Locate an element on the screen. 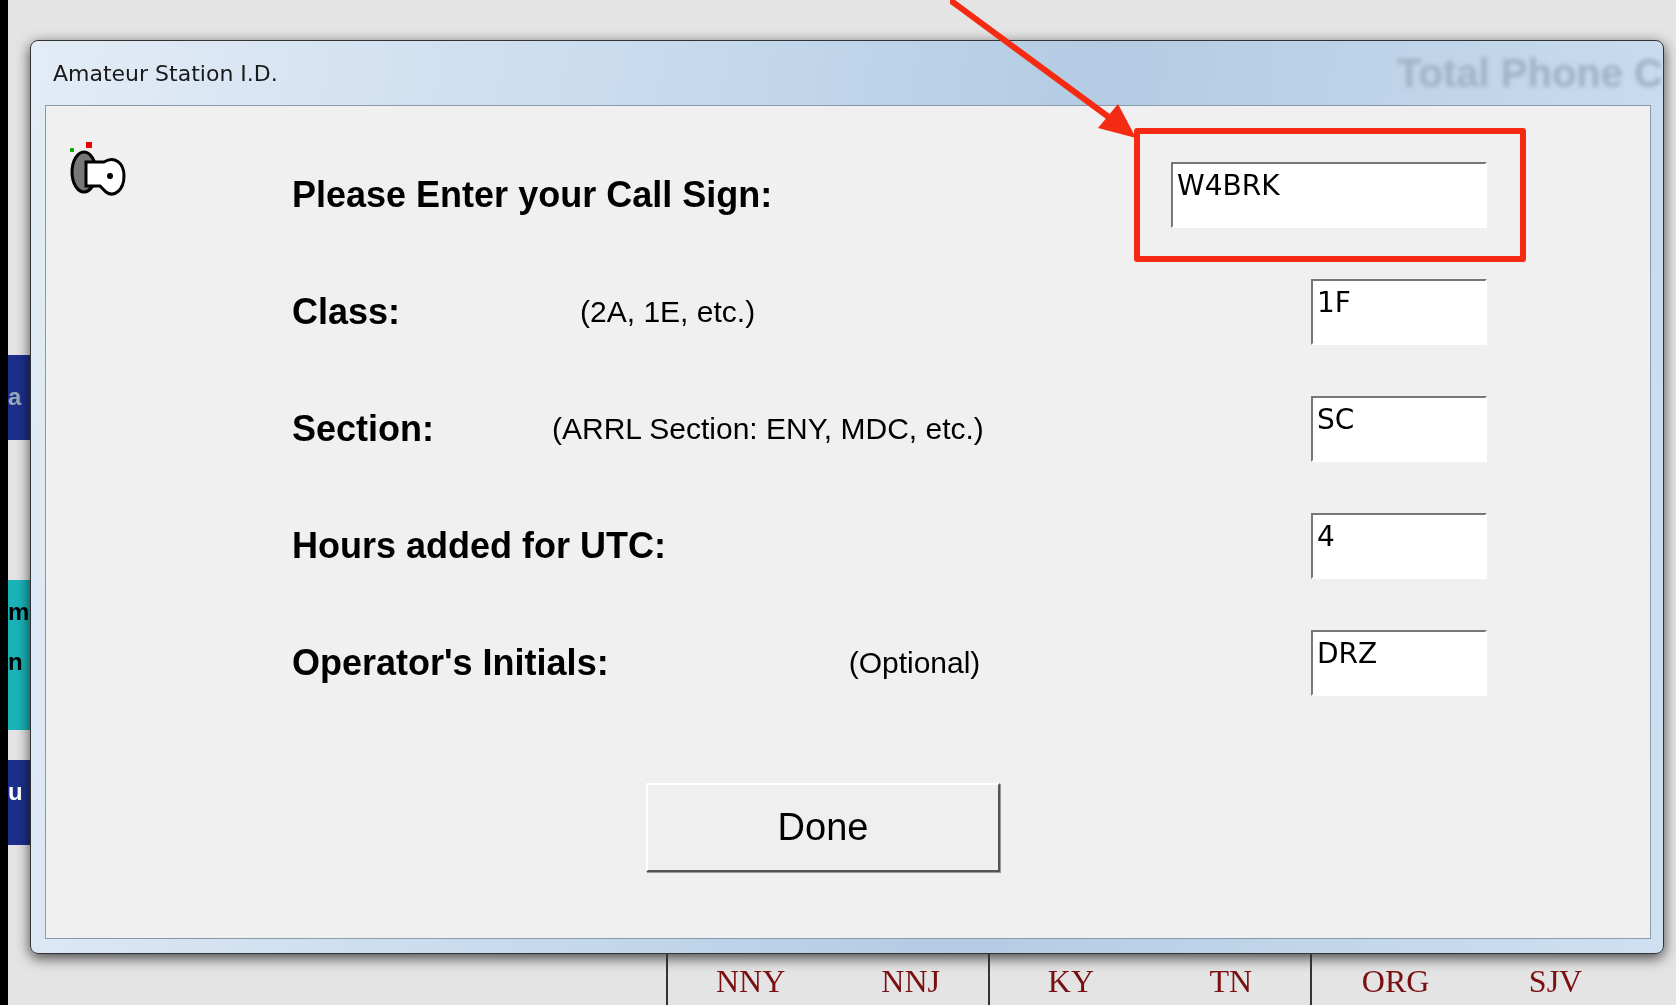  section-code: SJV is located at coordinates (1555, 981).